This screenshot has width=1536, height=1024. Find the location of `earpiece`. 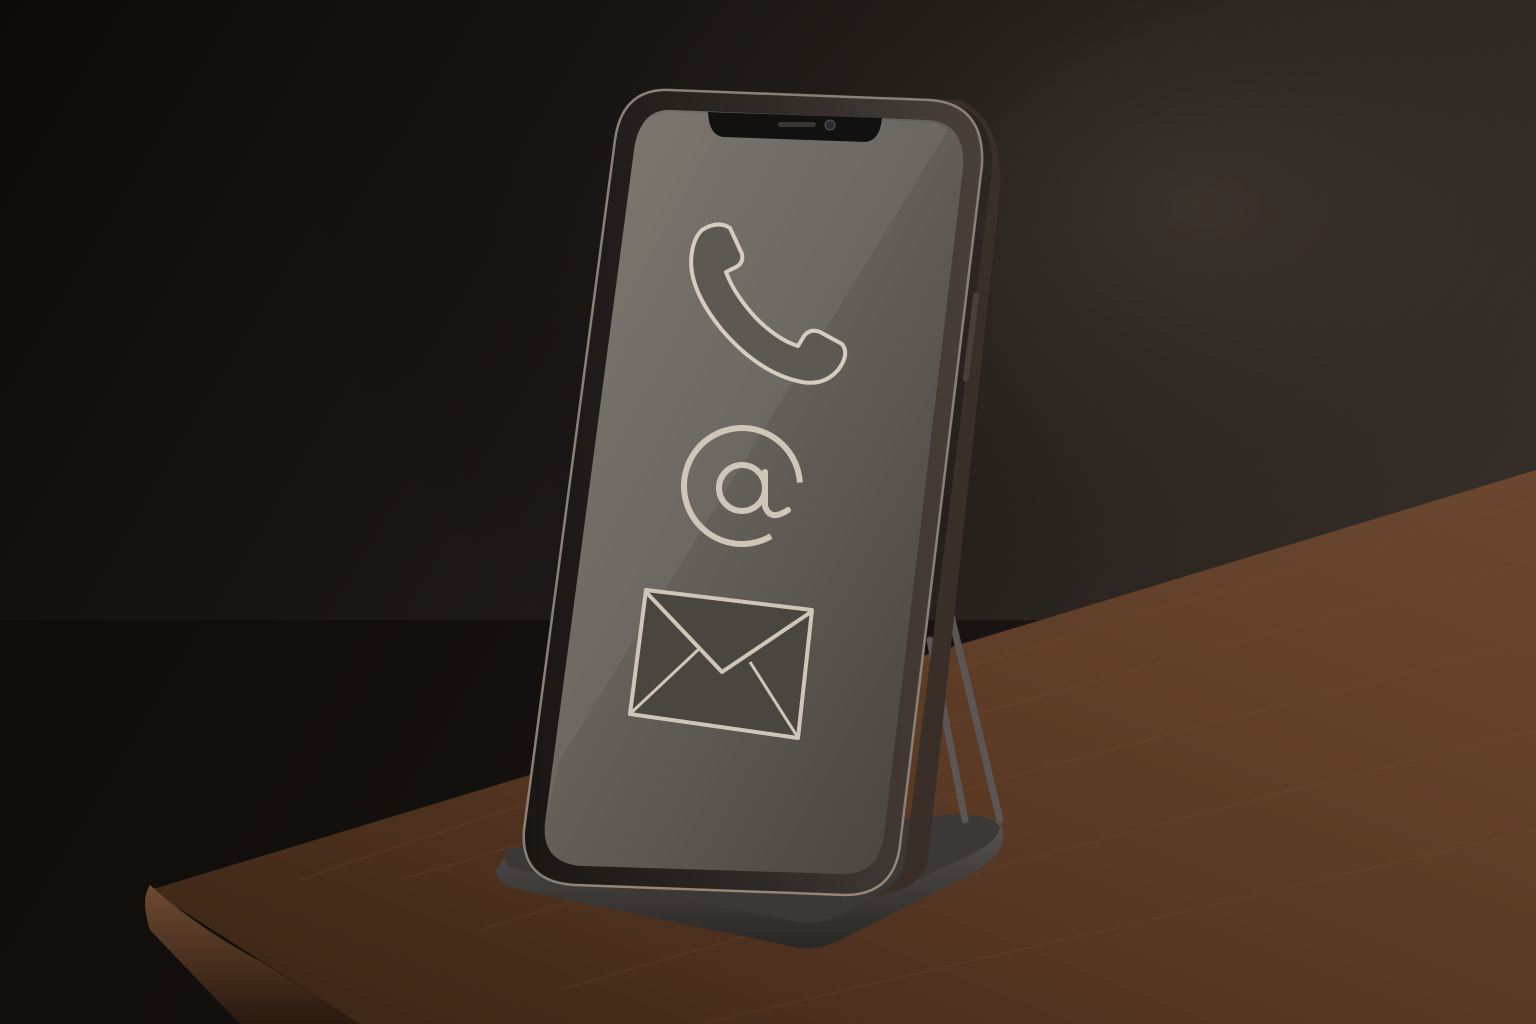

earpiece is located at coordinates (797, 124).